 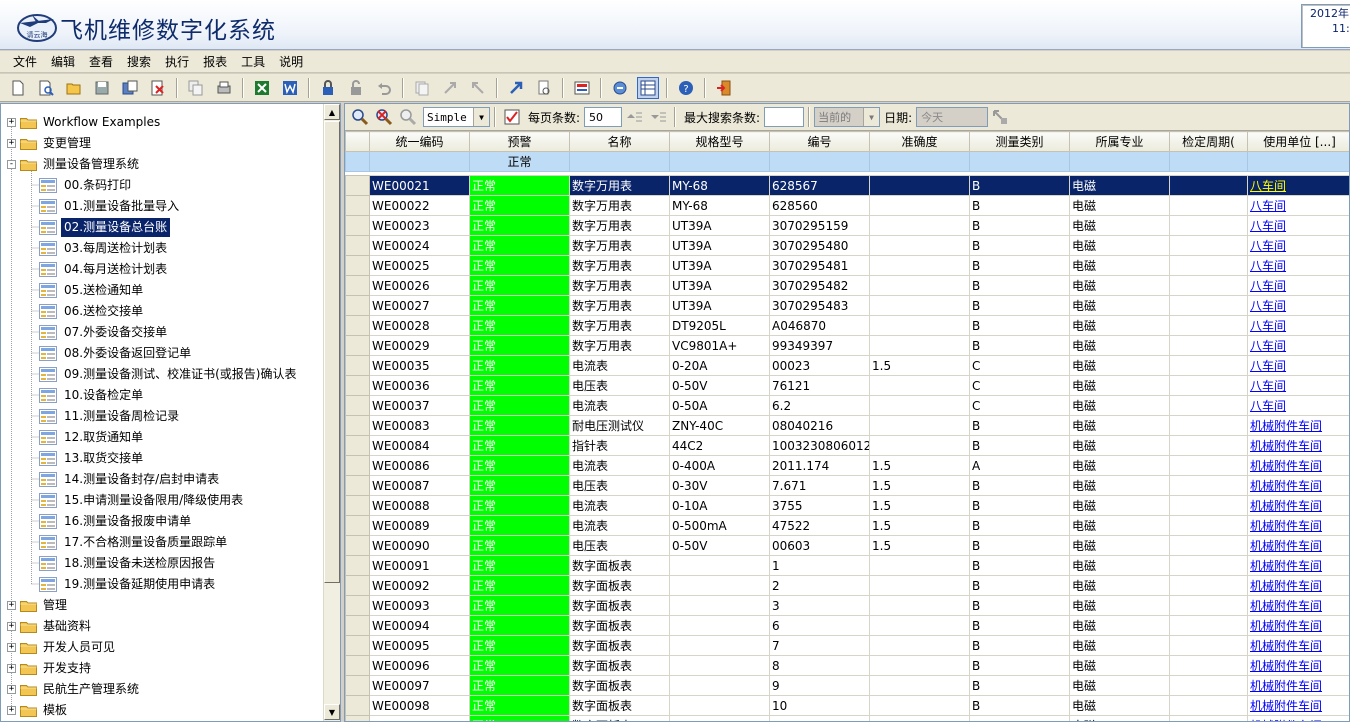 What do you see at coordinates (847, 225) in the screenshot?
I see `table-row: WE00023 正常 数字万用表 UT39A 3070295159 B 电磁 八车间` at bounding box center [847, 225].